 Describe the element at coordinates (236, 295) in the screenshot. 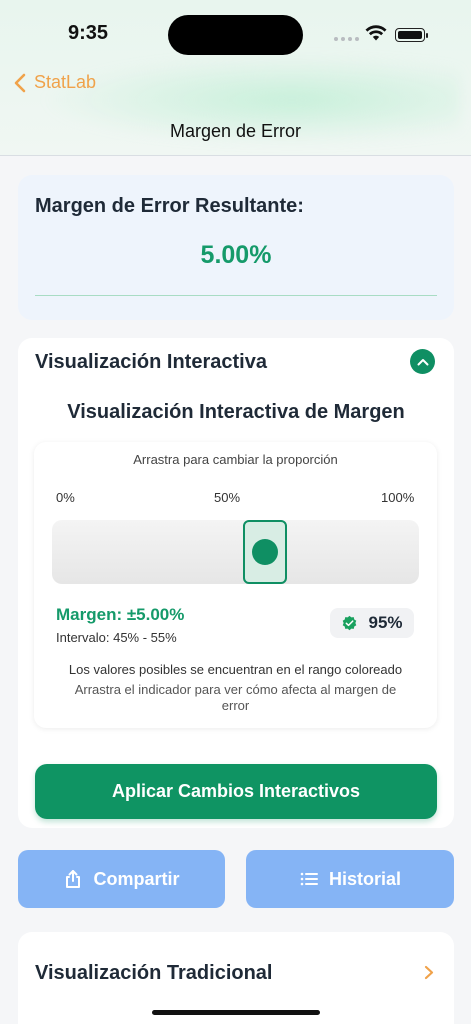

I see `result-divider` at that location.